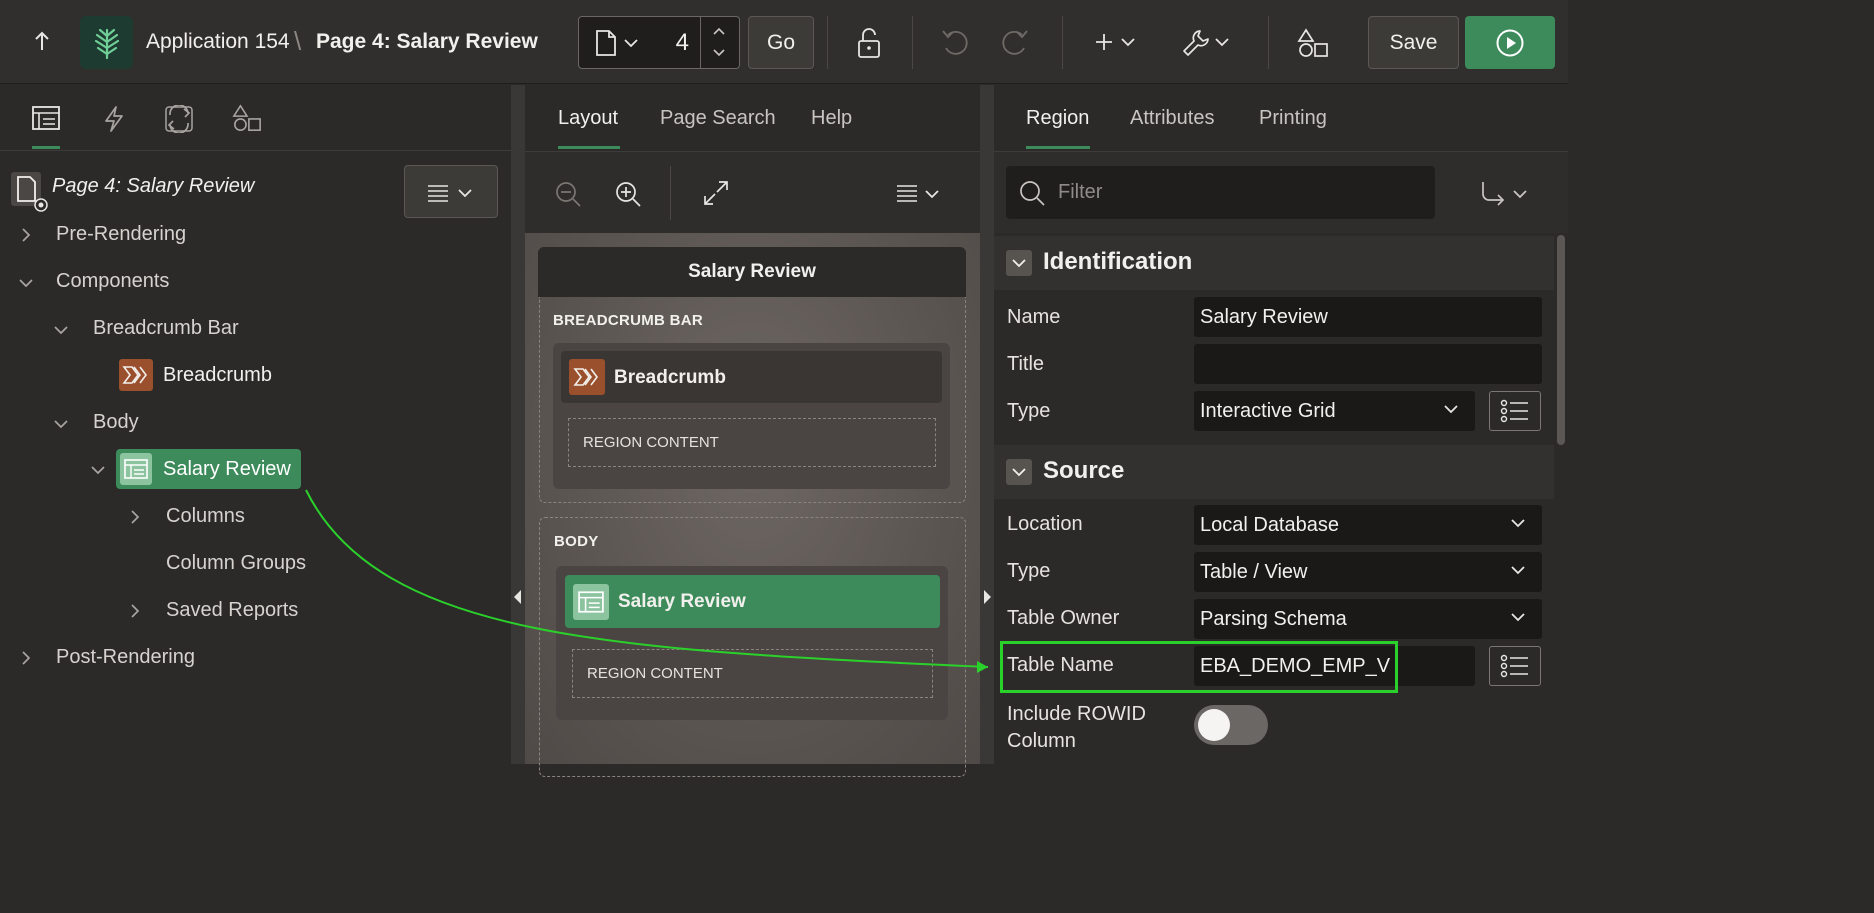 The height and width of the screenshot is (913, 1874). What do you see at coordinates (1015, 43) in the screenshot?
I see `redo-icon` at bounding box center [1015, 43].